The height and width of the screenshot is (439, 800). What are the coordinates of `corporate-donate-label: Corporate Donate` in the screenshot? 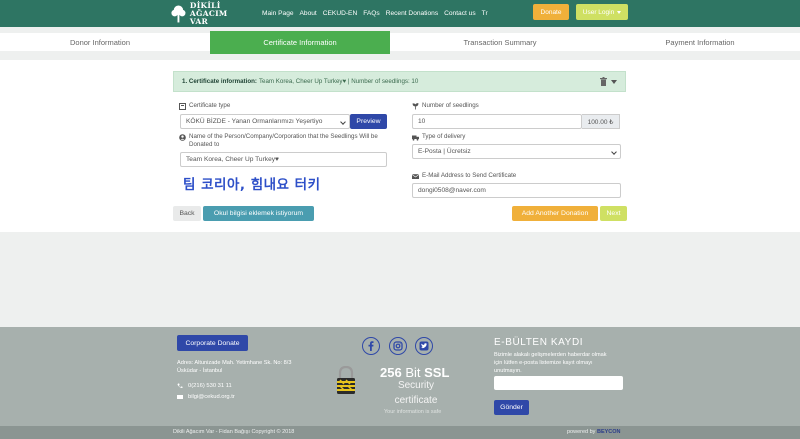 It's located at (212, 343).